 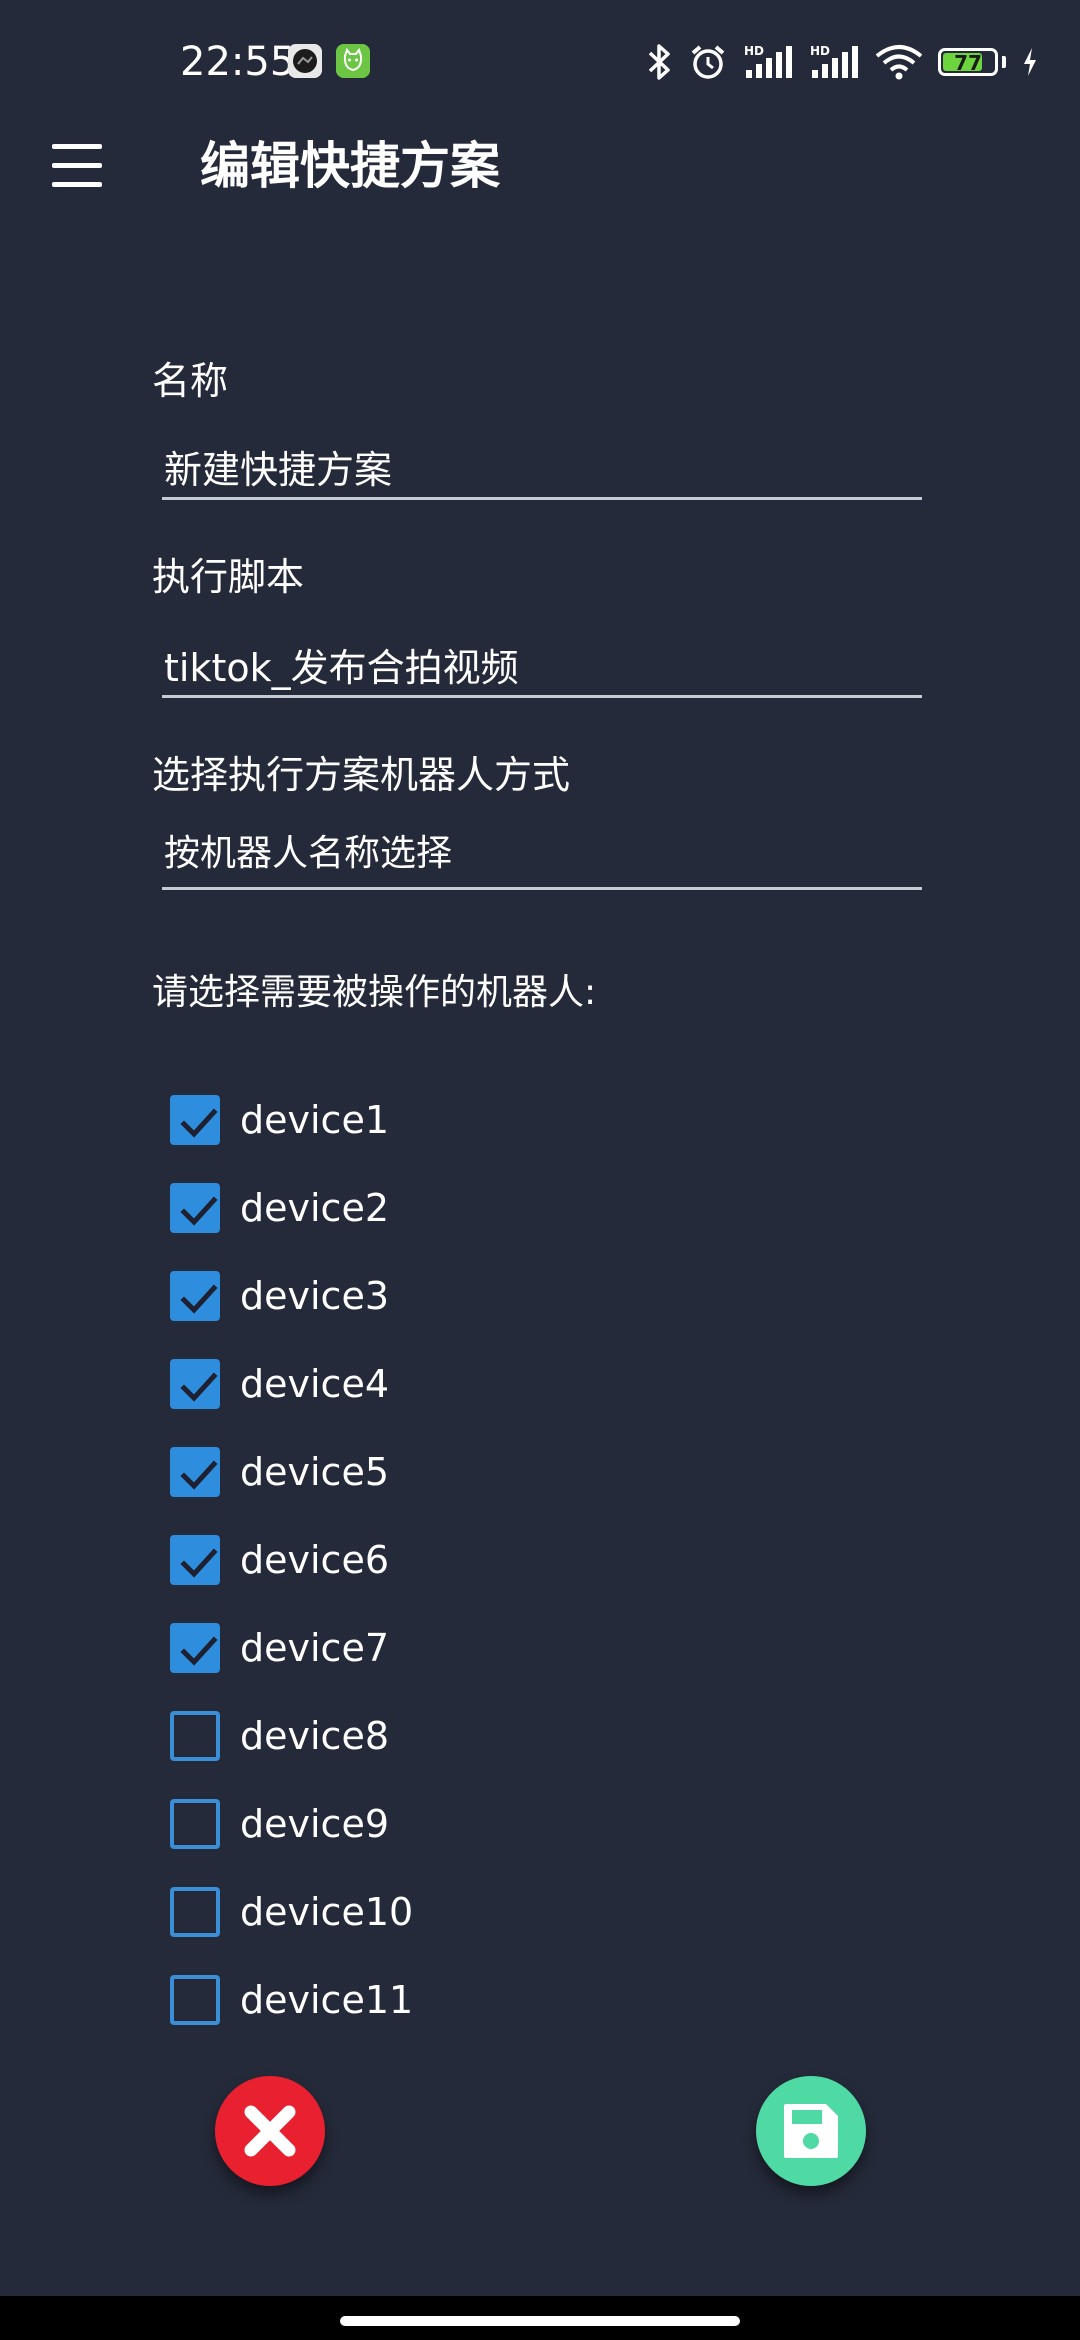 I want to click on floppy-save-icon, so click(x=811, y=2131).